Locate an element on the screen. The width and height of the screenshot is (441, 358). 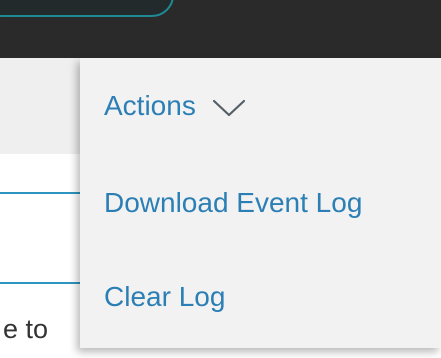
actions-label: Actions is located at coordinates (150, 105).